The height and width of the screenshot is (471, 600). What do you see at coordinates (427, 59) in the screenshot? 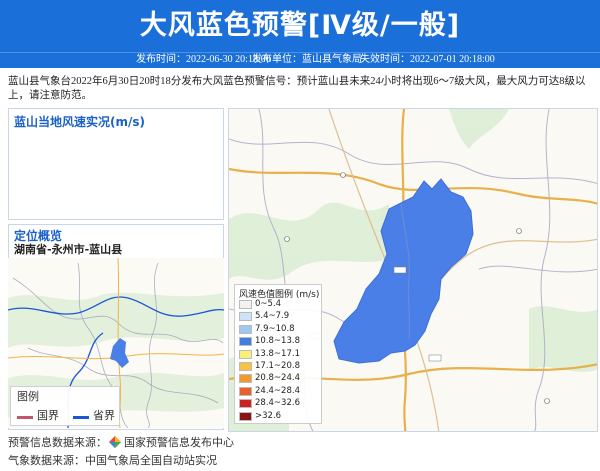
I see `expire-time: 失效时间：2022-07-01 20:18:00` at bounding box center [427, 59].